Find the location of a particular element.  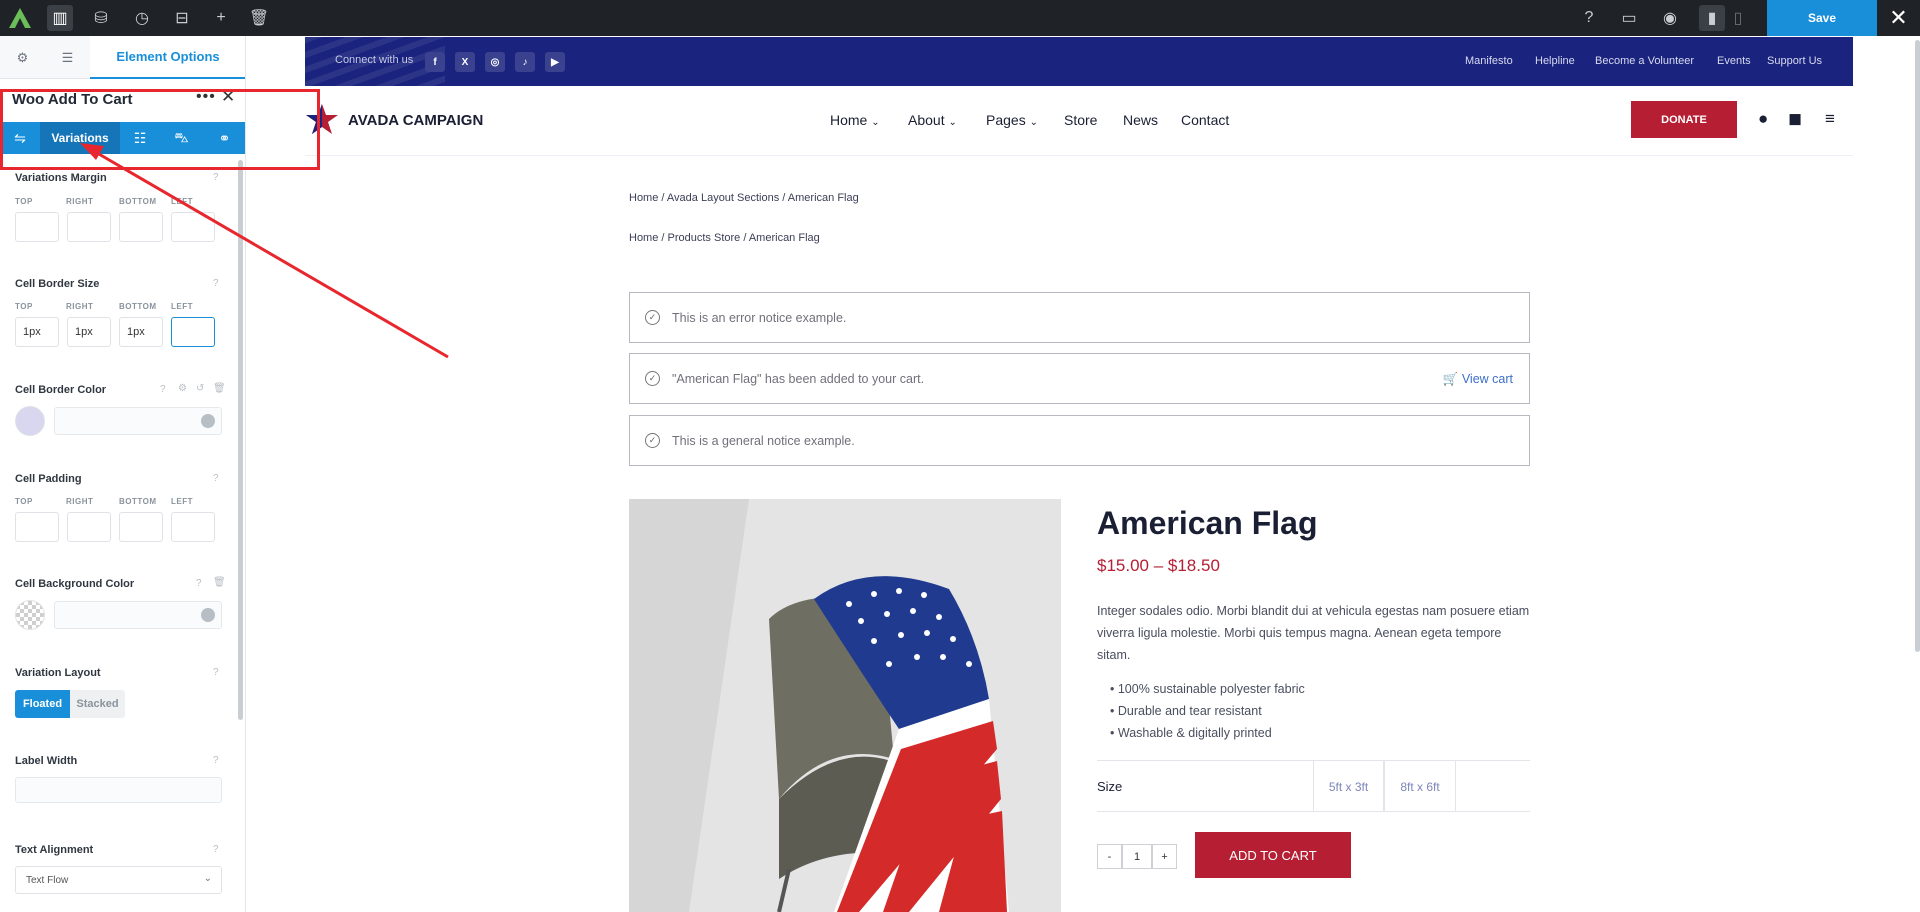

site-logo-text: AVADA CAMPAIGN is located at coordinates (415, 120).